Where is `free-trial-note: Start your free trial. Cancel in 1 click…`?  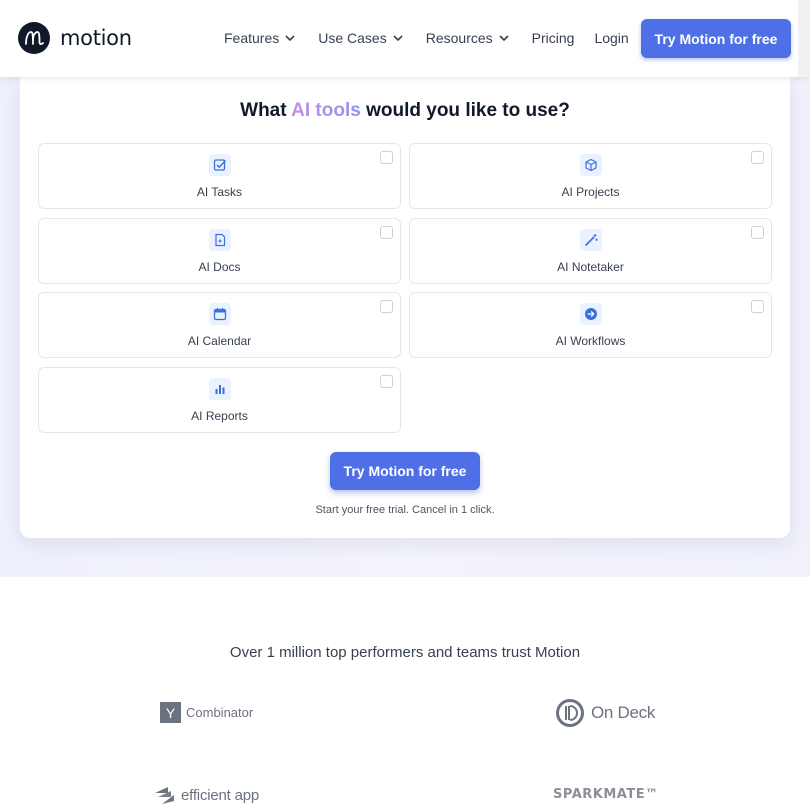 free-trial-note: Start your free trial. Cancel in 1 click… is located at coordinates (405, 510).